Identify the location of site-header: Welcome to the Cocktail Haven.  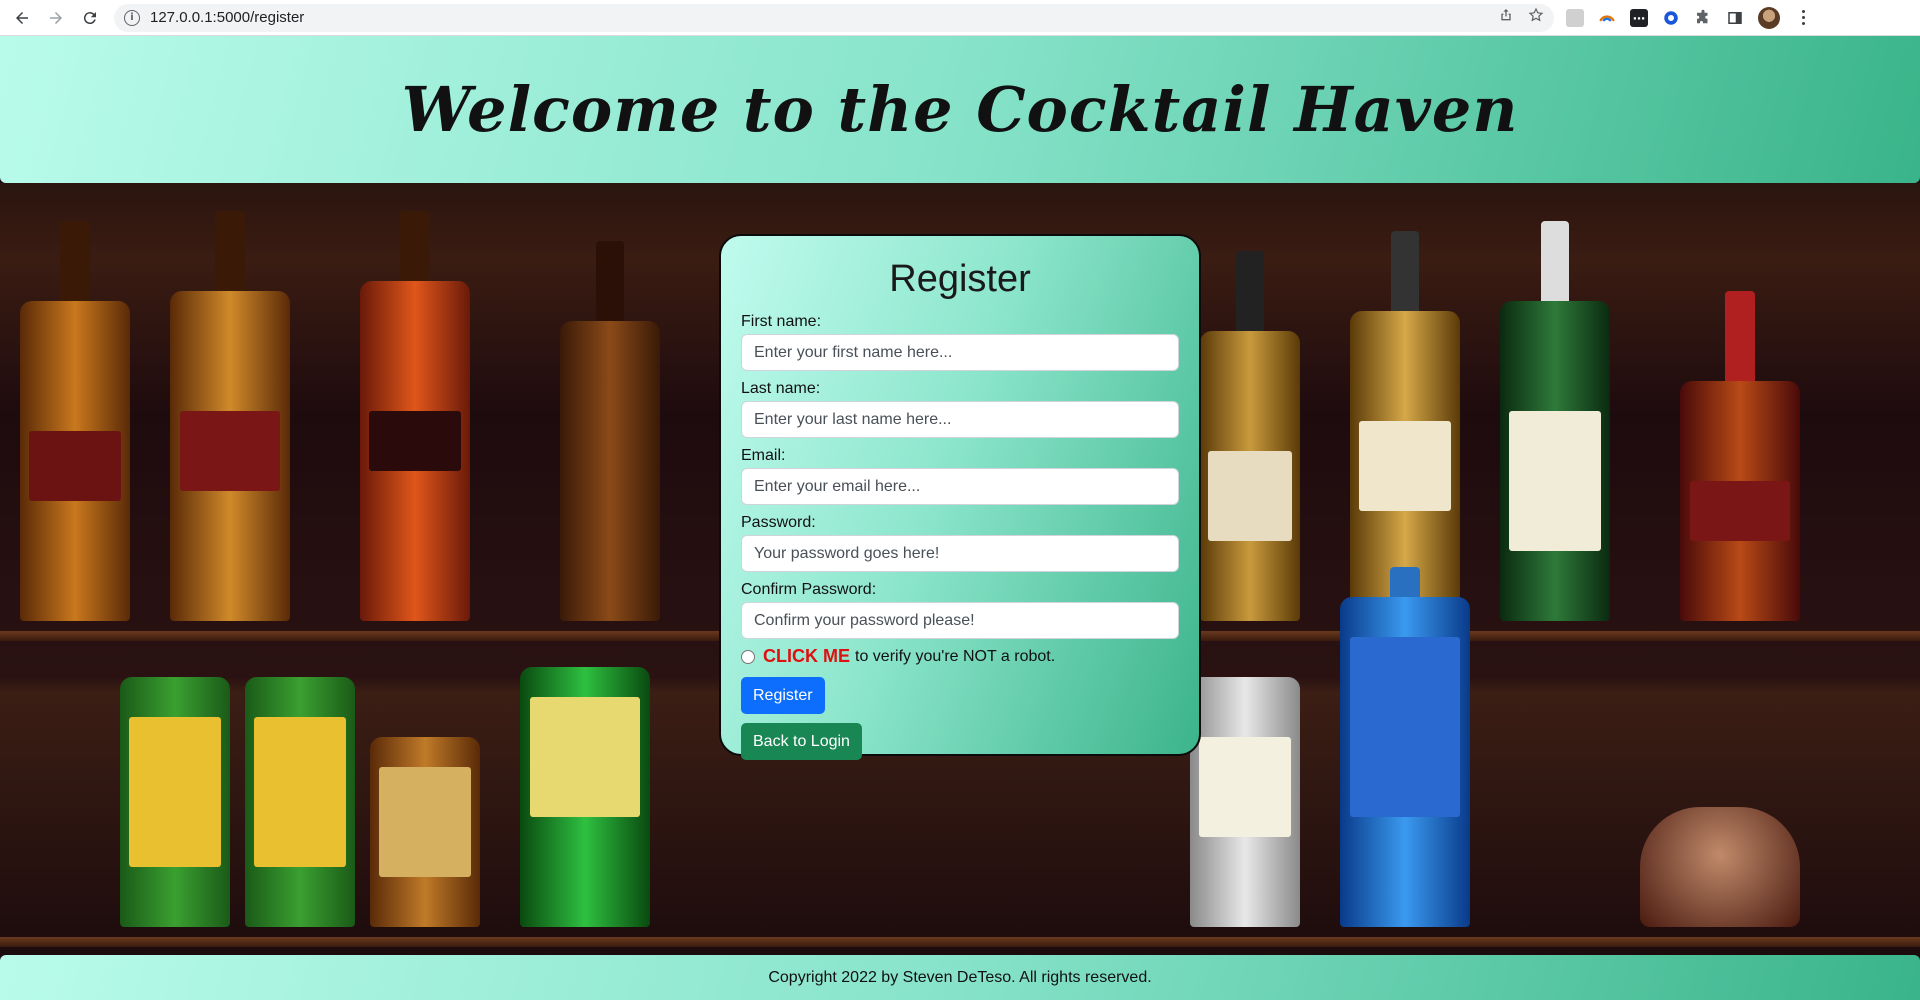
(960, 109).